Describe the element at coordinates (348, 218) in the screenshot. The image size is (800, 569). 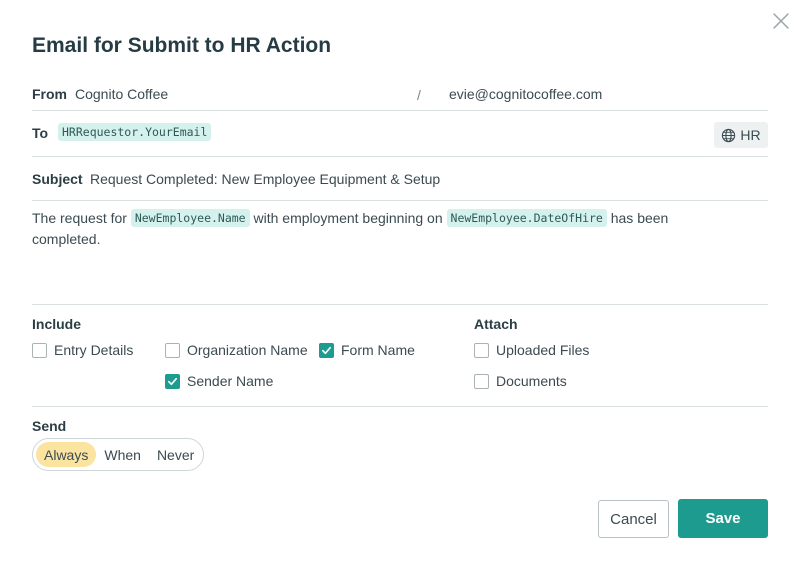
I see `body-text-part: with employment beginning on` at that location.